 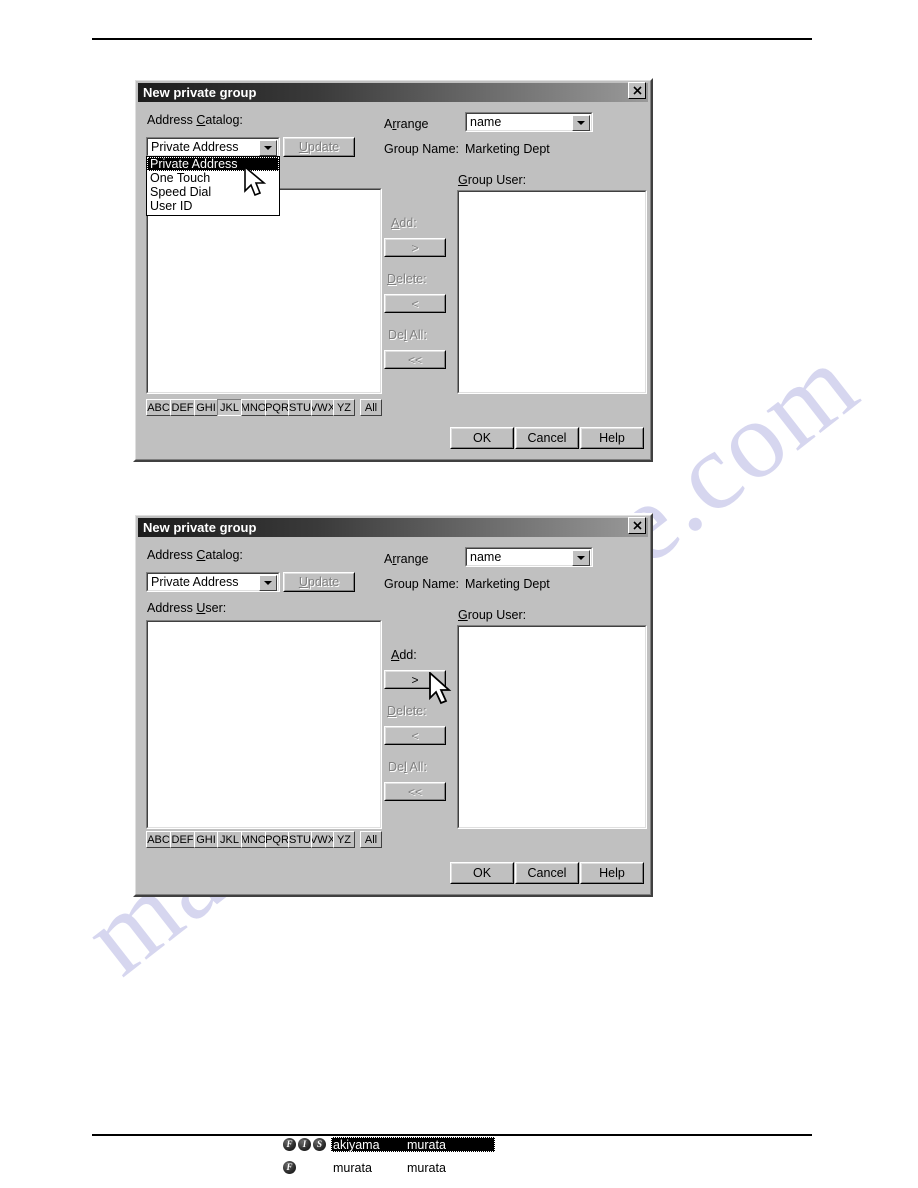 I want to click on delete-caption-top: Delete:, so click(x=407, y=279).